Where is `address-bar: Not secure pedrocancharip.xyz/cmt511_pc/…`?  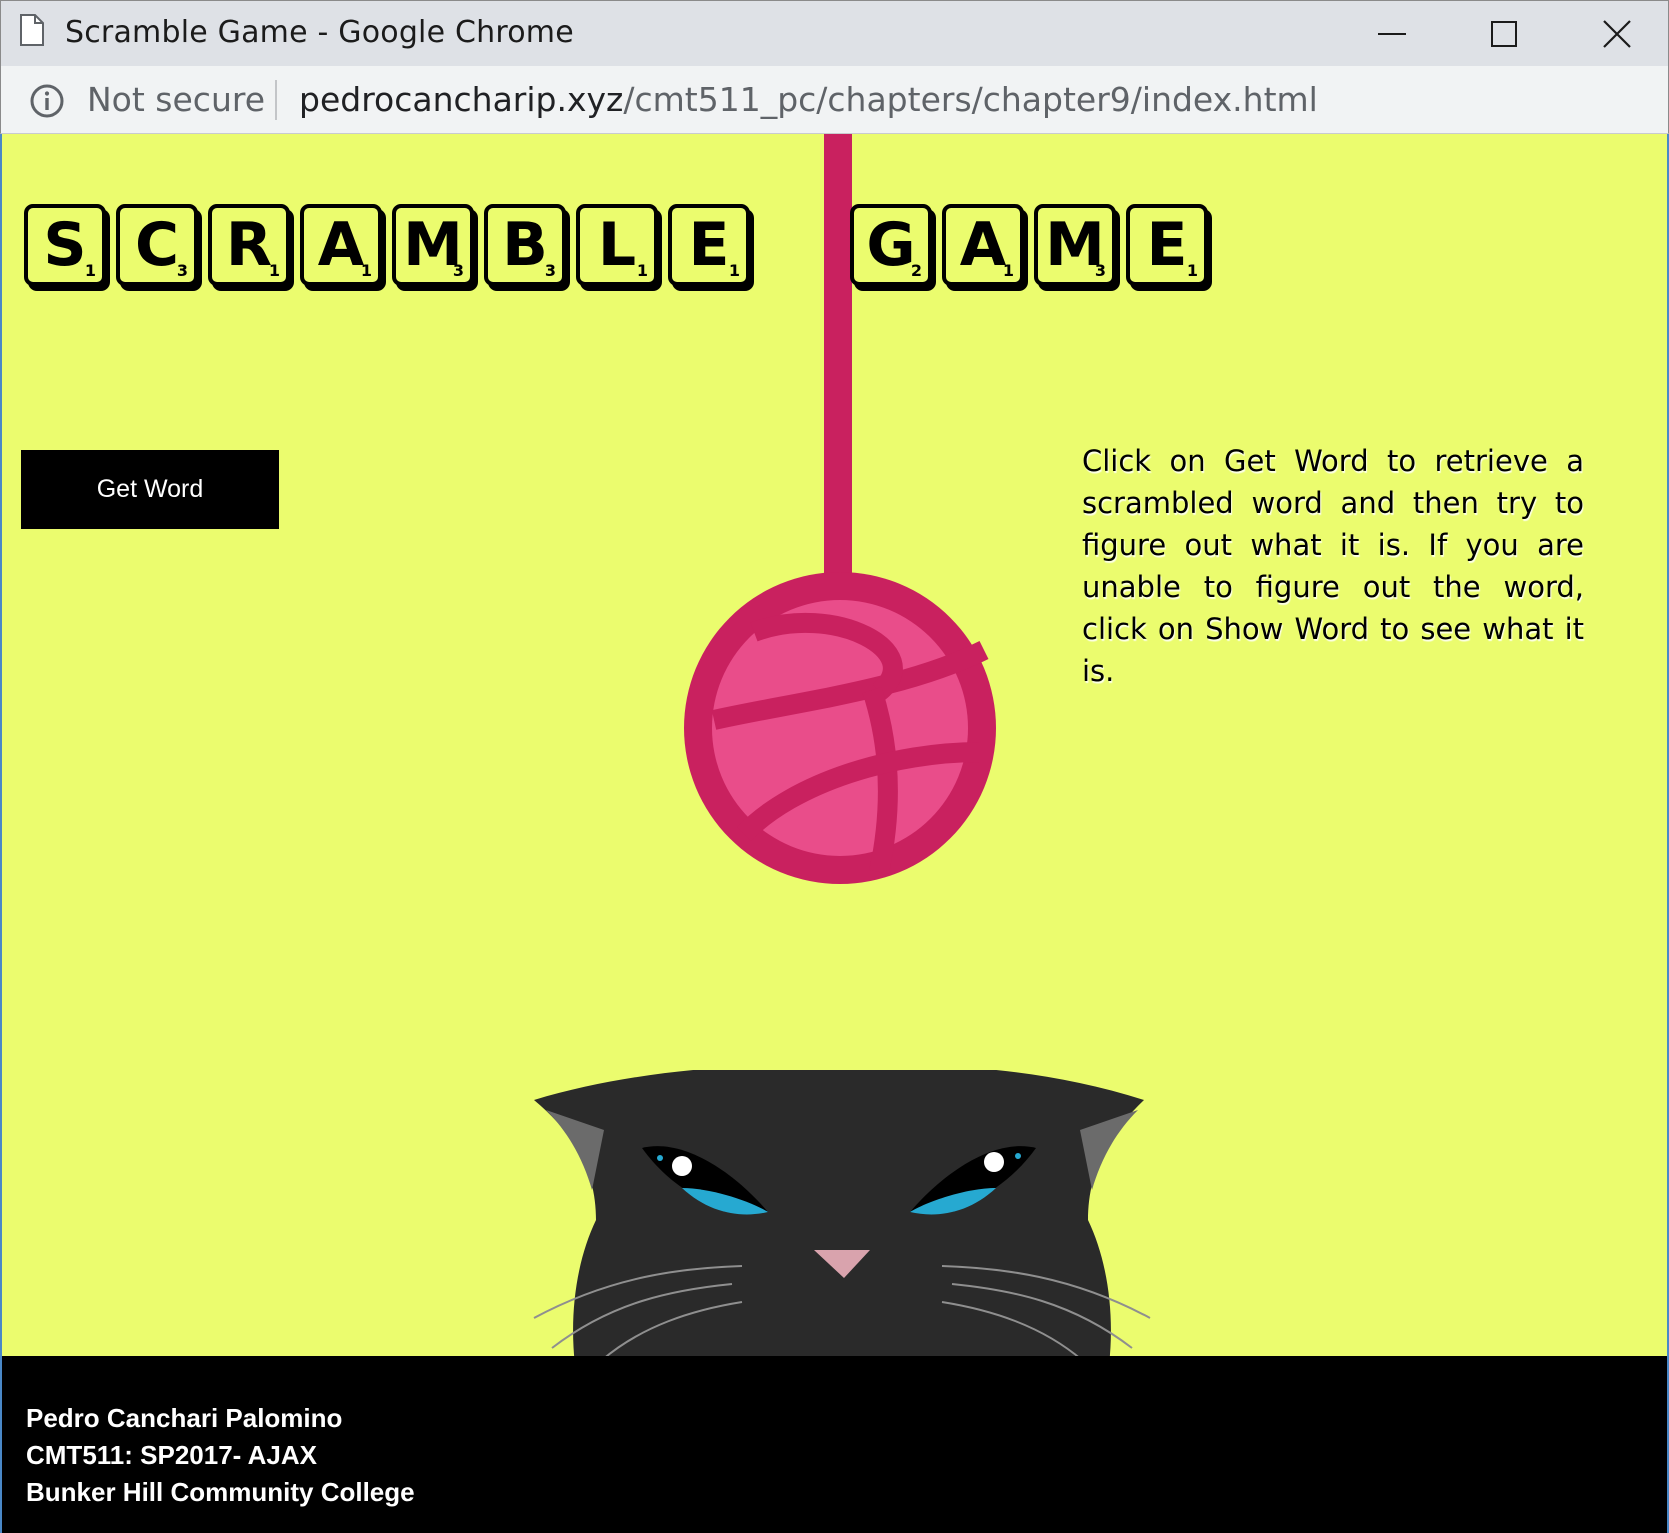 address-bar: Not secure pedrocancharip.xyz/cmt511_pc/… is located at coordinates (834, 100).